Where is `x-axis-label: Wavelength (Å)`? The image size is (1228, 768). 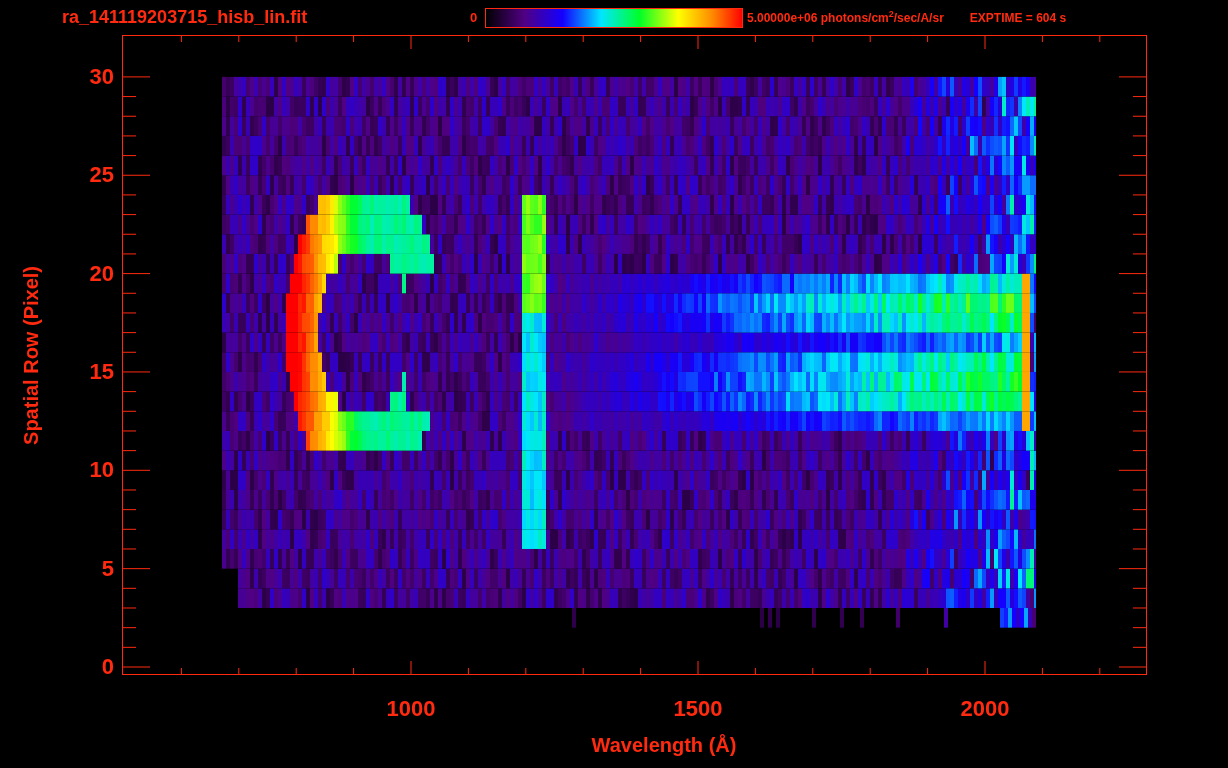 x-axis-label: Wavelength (Å) is located at coordinates (664, 745).